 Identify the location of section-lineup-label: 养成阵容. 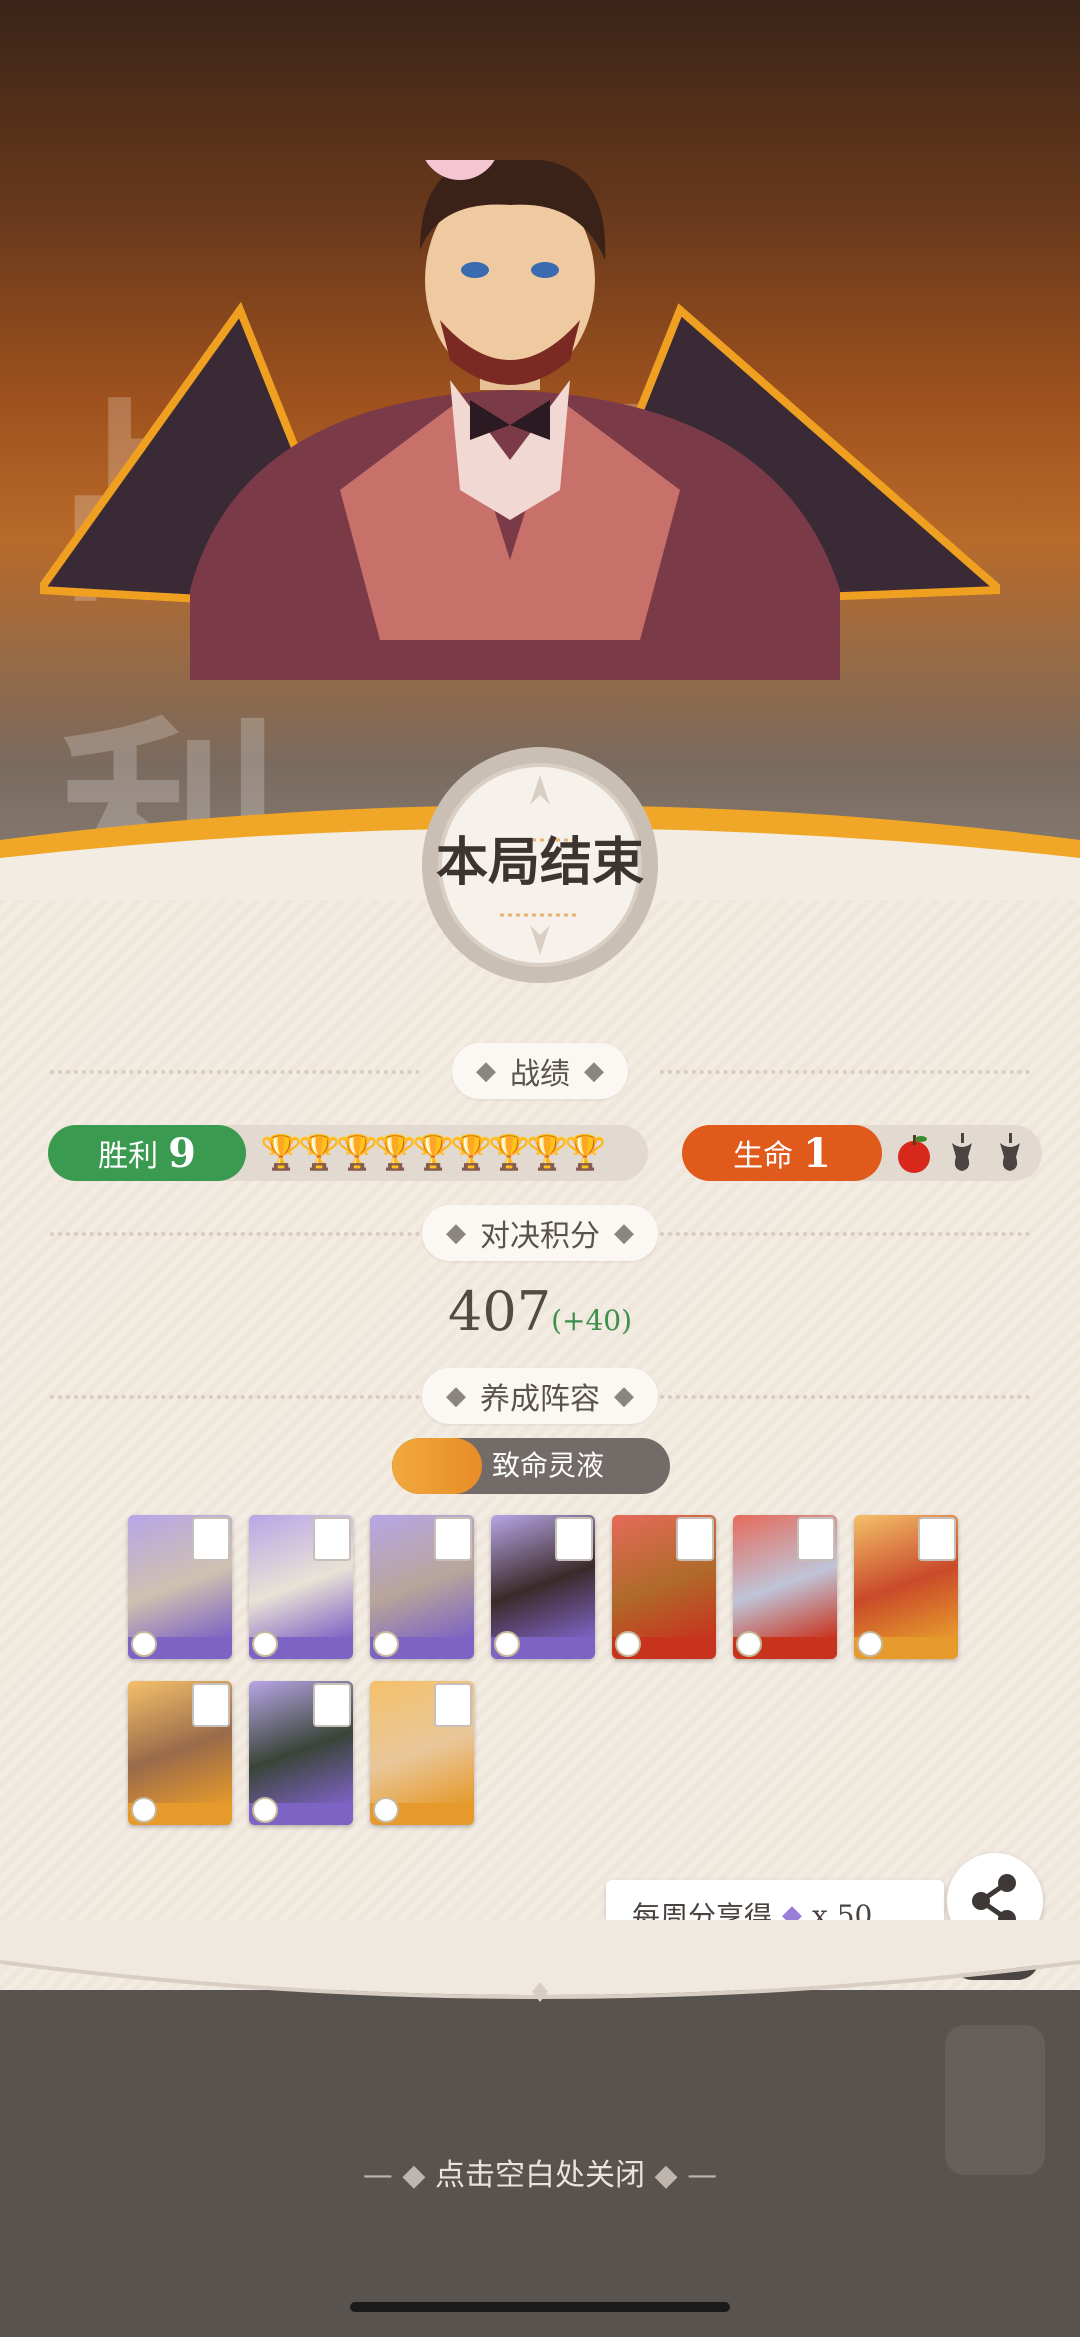
(540, 1399).